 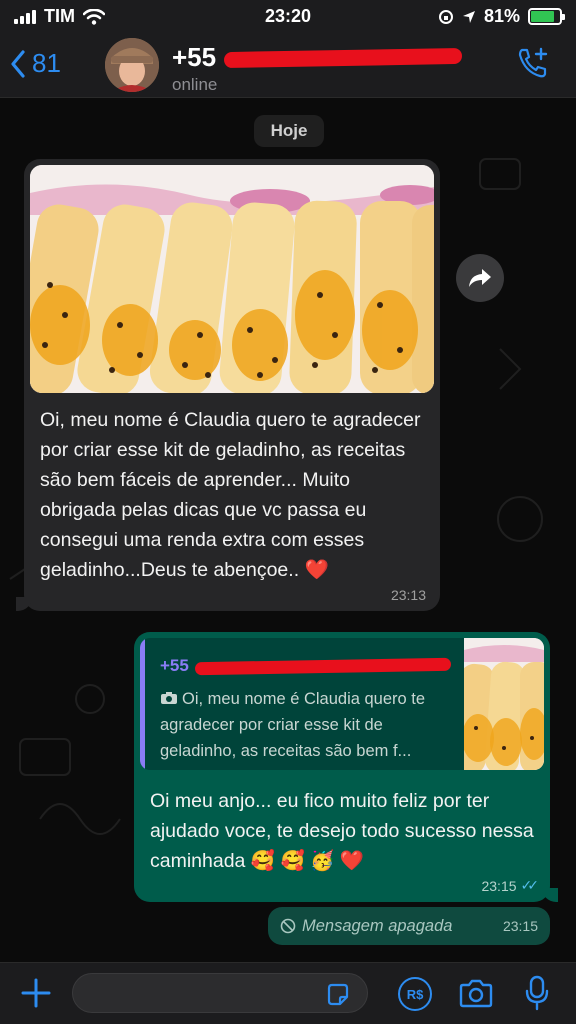 What do you see at coordinates (46, 63) in the screenshot?
I see `unread-count: 81` at bounding box center [46, 63].